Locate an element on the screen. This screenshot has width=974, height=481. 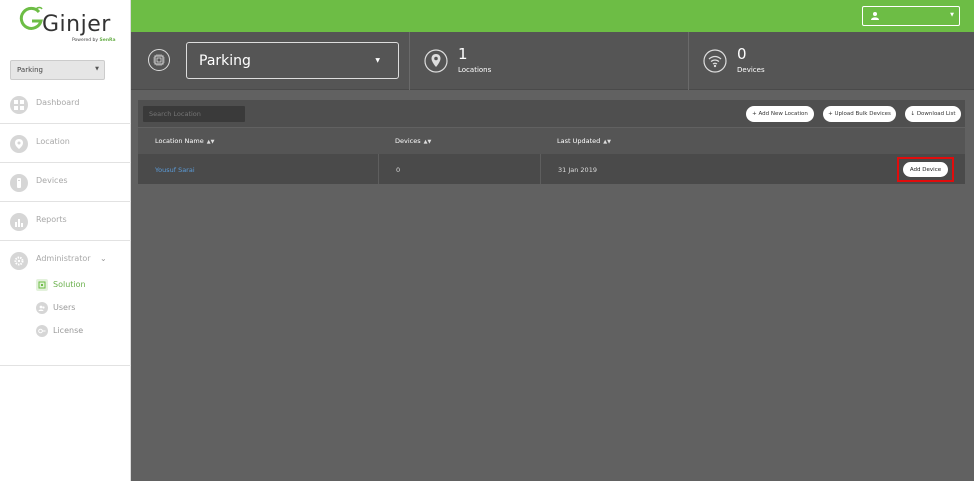
sidebar-item-dashboard: Dashboard is located at coordinates (65, 104).